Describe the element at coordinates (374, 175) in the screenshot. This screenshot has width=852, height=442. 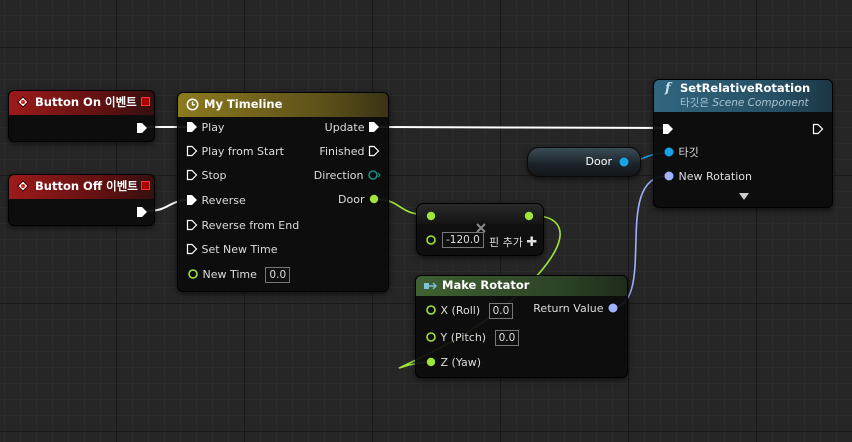
I see `enum-pin-icon` at that location.